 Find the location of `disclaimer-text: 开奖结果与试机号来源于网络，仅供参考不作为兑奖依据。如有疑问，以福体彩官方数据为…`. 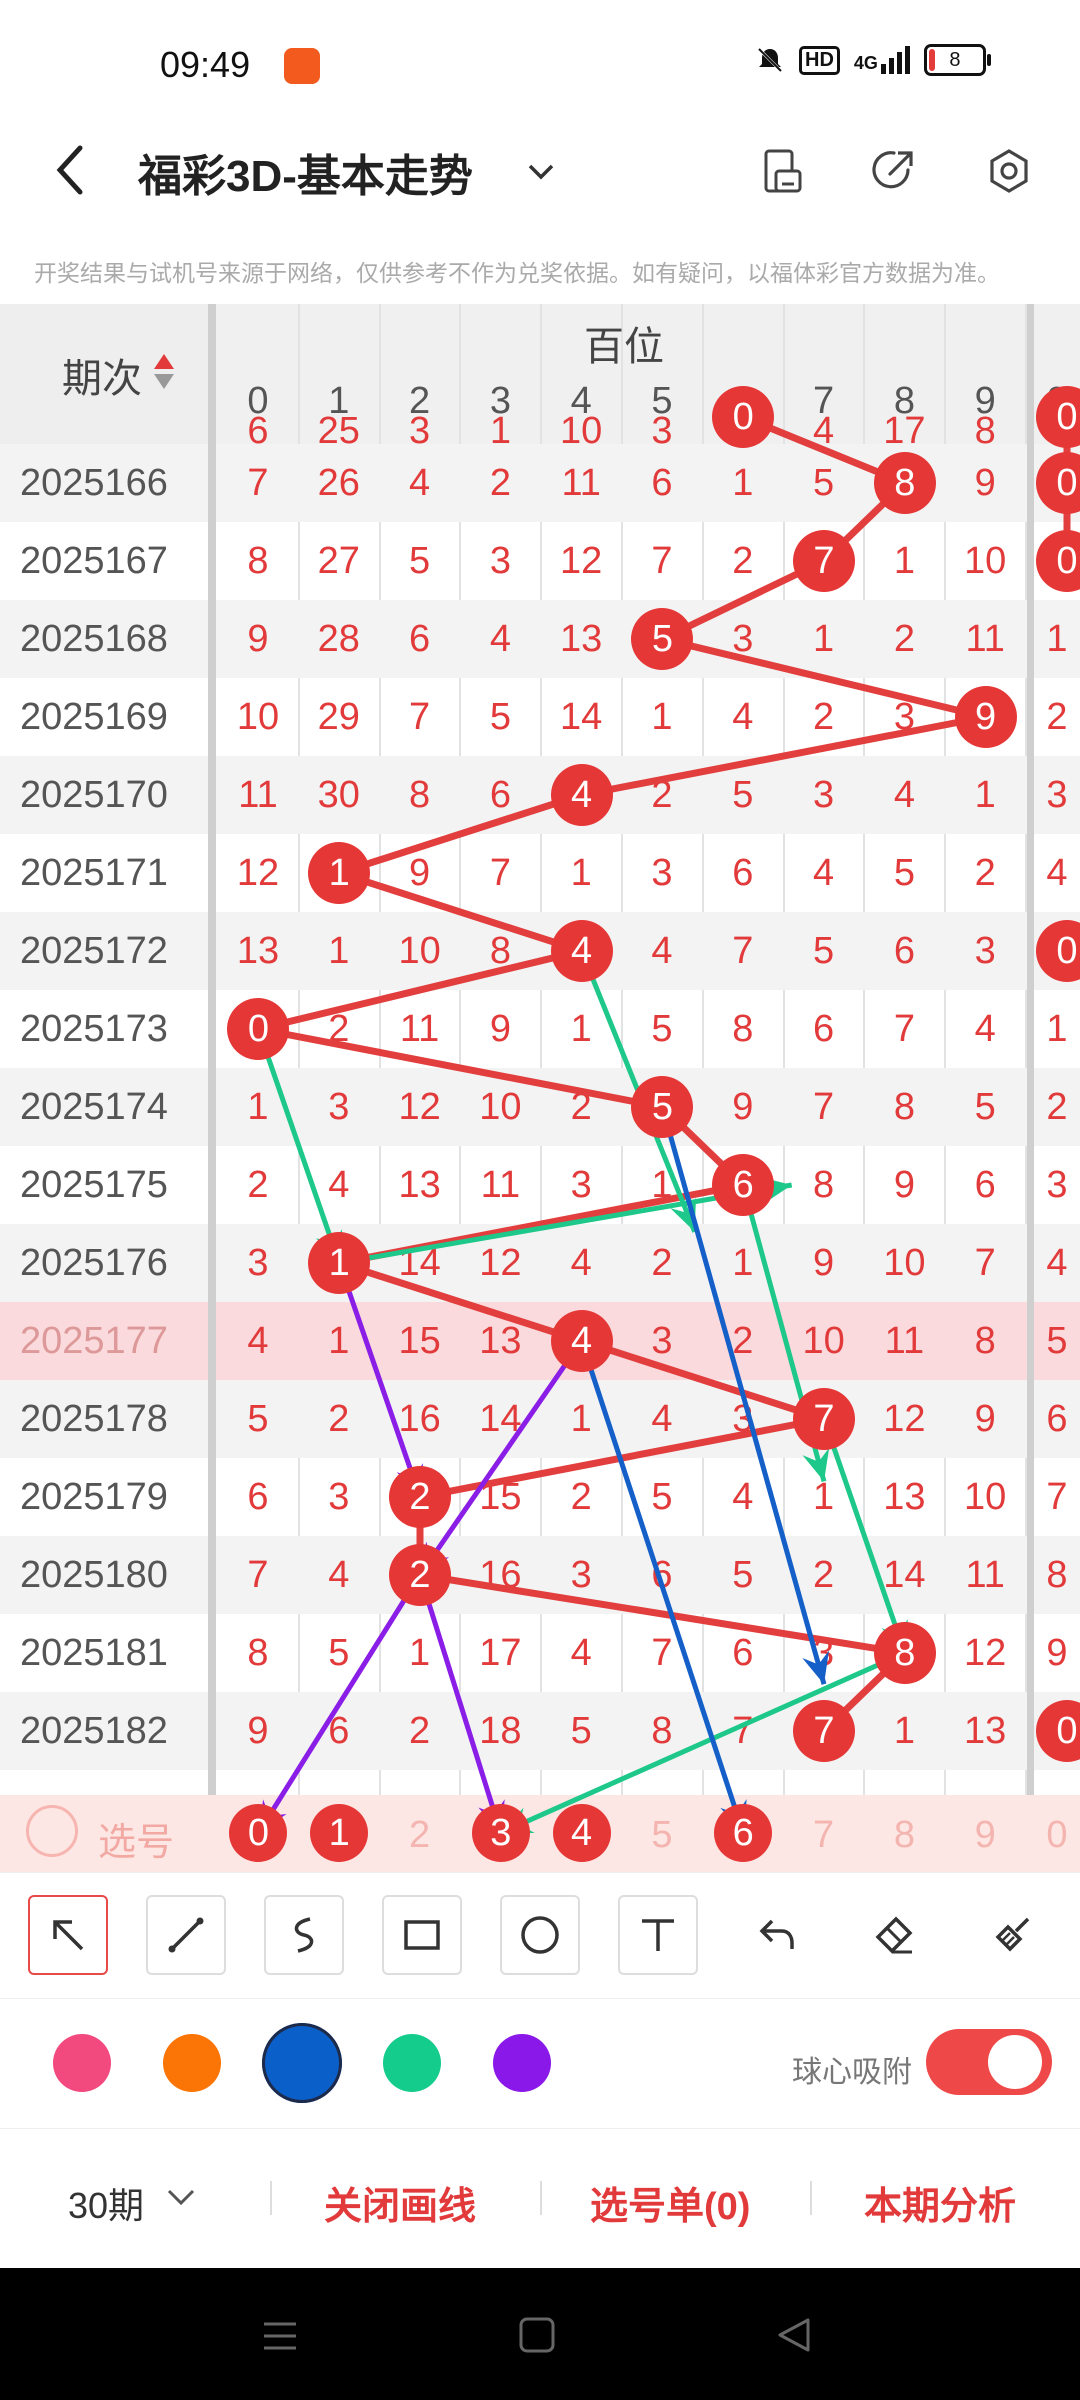

disclaimer-text: 开奖结果与试机号来源于网络，仅供参考不作为兑奖依据。如有疑问，以福体彩官方数据为… is located at coordinates (517, 273).